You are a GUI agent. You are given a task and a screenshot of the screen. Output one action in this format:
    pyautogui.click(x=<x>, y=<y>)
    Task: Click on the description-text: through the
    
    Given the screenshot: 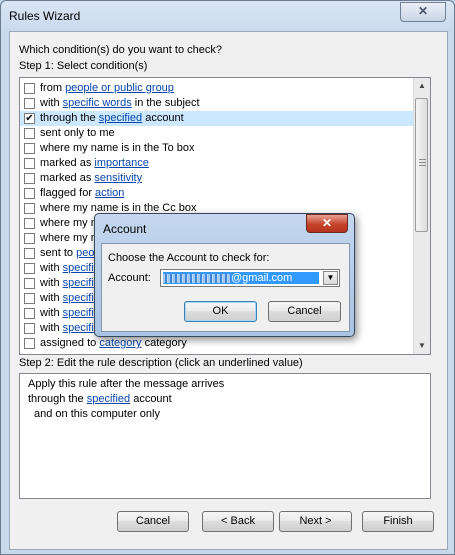 What is the action you would take?
    pyautogui.click(x=57, y=399)
    